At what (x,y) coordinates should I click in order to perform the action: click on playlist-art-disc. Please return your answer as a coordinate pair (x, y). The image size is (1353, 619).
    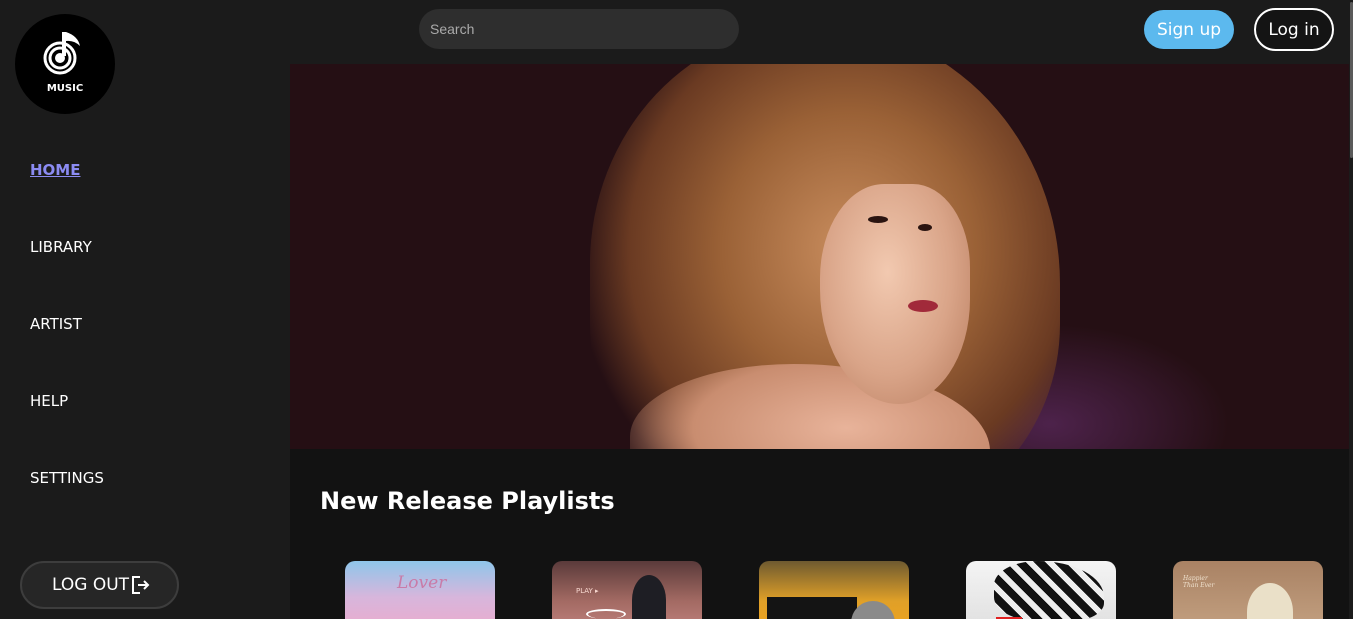
    Looking at the image, I should click on (873, 610).